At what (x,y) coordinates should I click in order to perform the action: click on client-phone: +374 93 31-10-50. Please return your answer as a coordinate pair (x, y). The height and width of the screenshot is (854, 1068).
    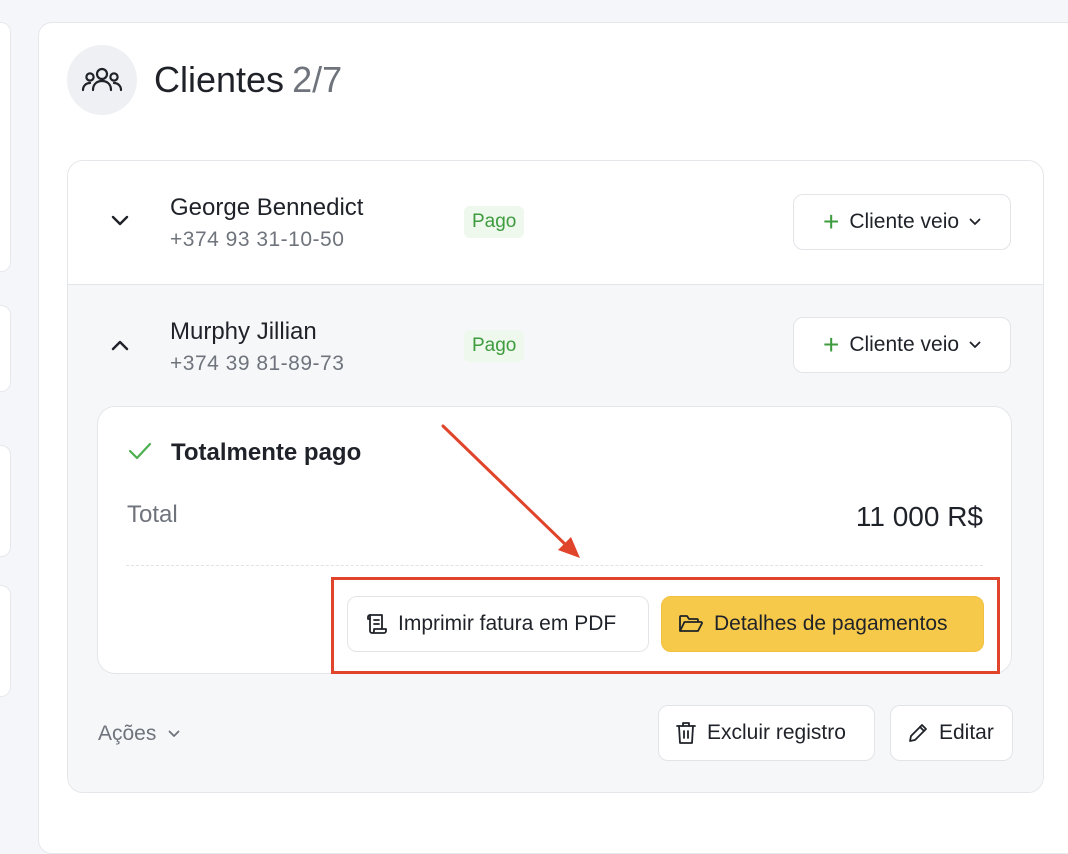
    Looking at the image, I should click on (257, 239).